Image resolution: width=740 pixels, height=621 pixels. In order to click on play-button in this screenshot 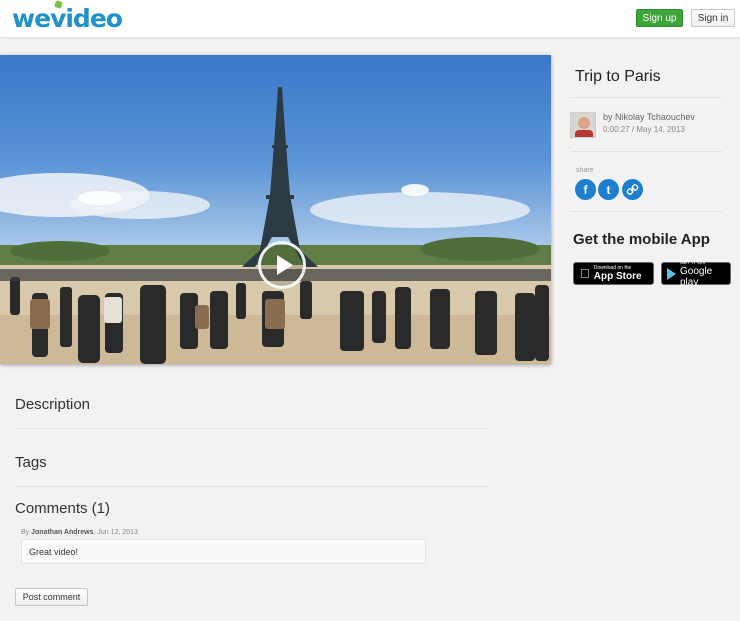, I will do `click(282, 265)`.